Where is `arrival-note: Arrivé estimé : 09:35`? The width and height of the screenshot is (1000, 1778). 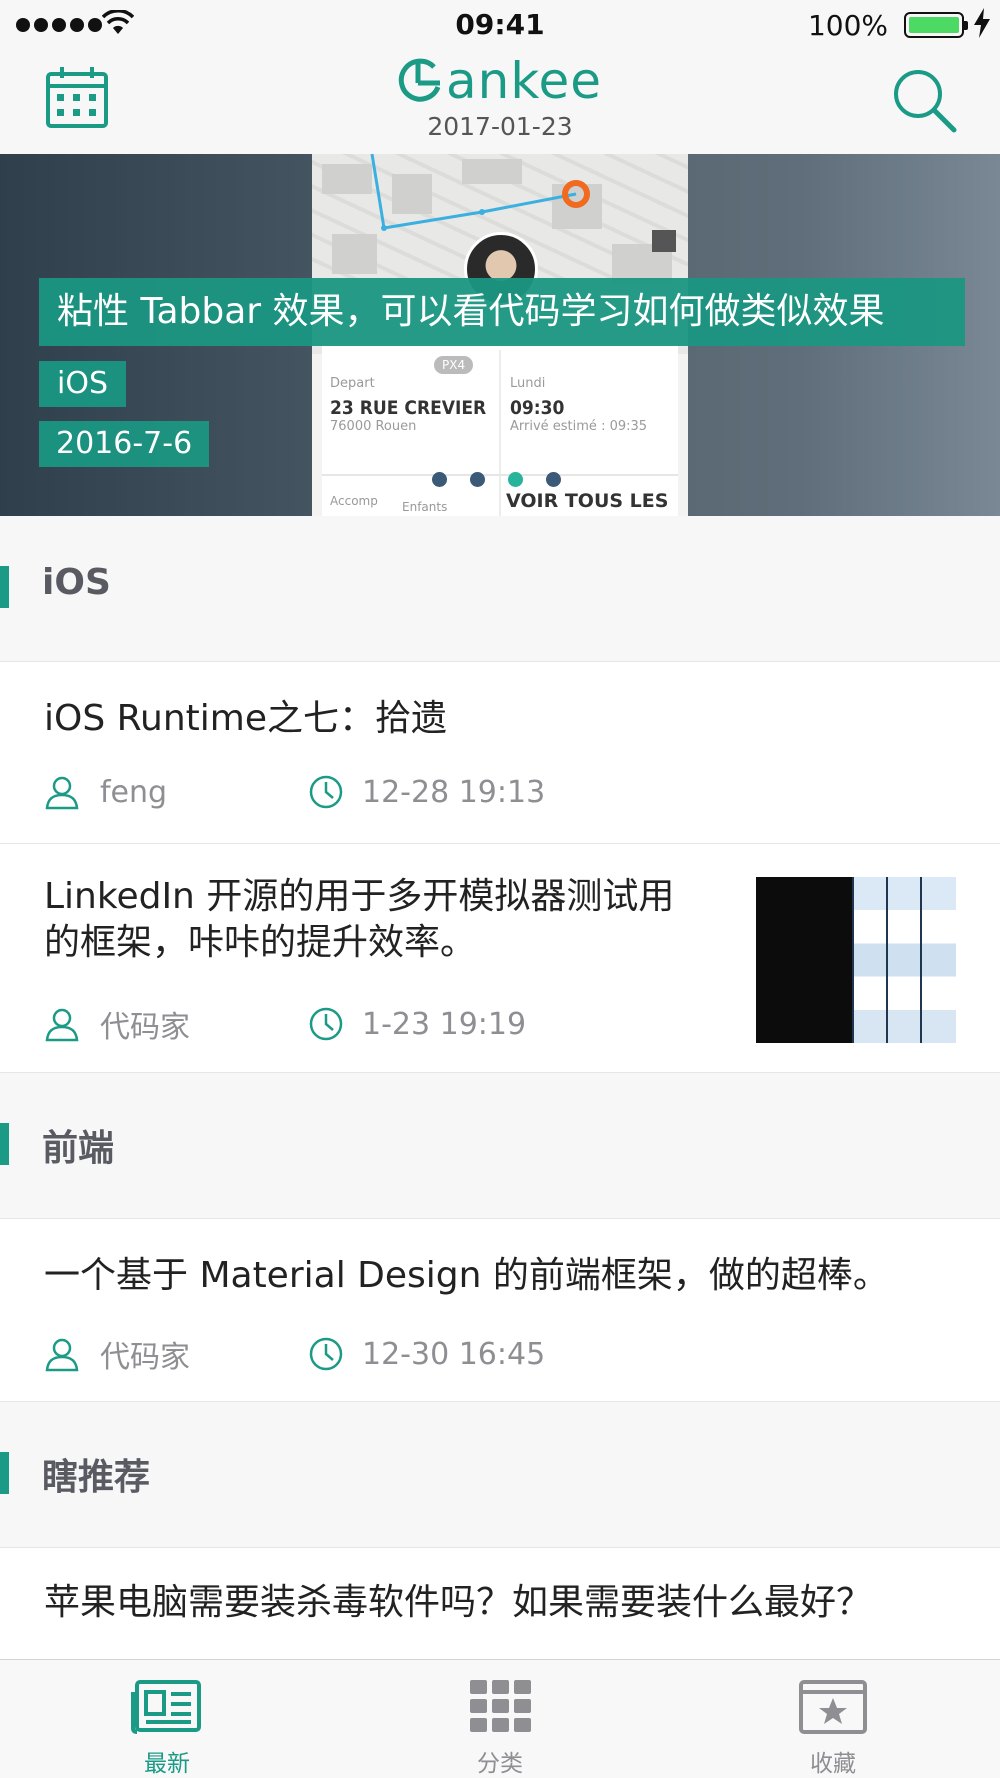
arrival-note: Arrivé estimé : 09:35 is located at coordinates (579, 426).